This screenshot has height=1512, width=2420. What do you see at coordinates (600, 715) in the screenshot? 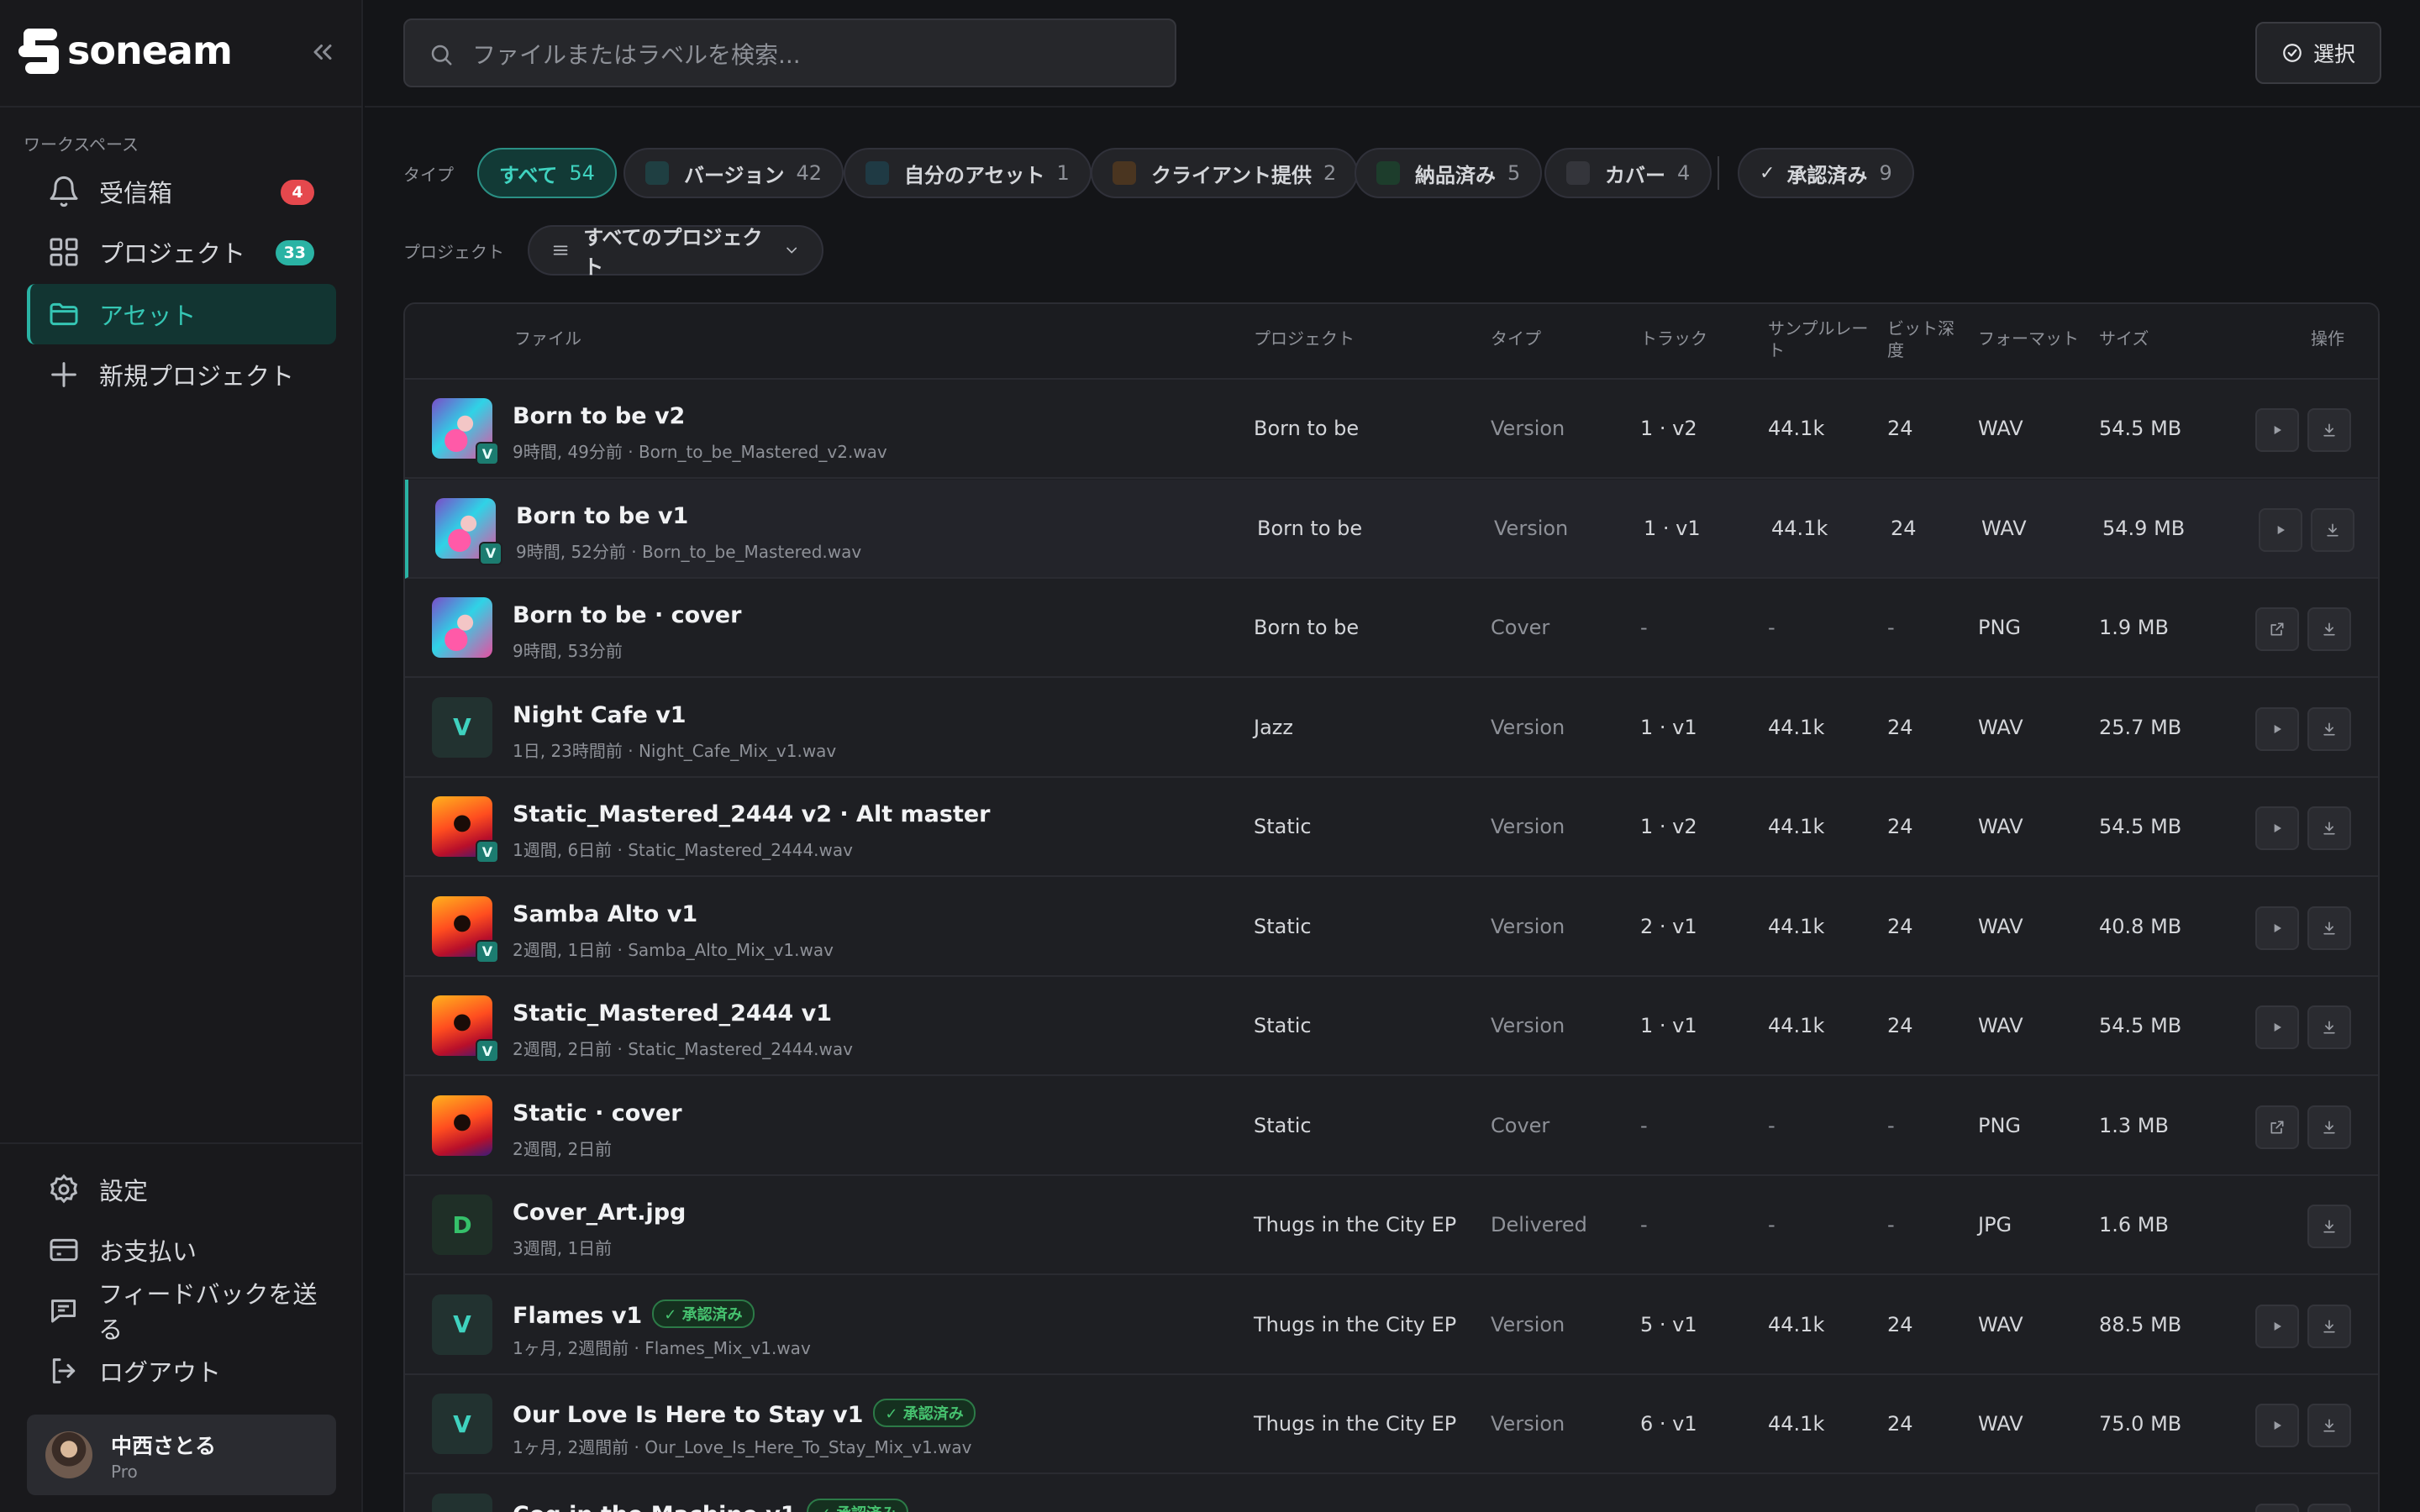
I see `file-name: Night Cafe v1` at bounding box center [600, 715].